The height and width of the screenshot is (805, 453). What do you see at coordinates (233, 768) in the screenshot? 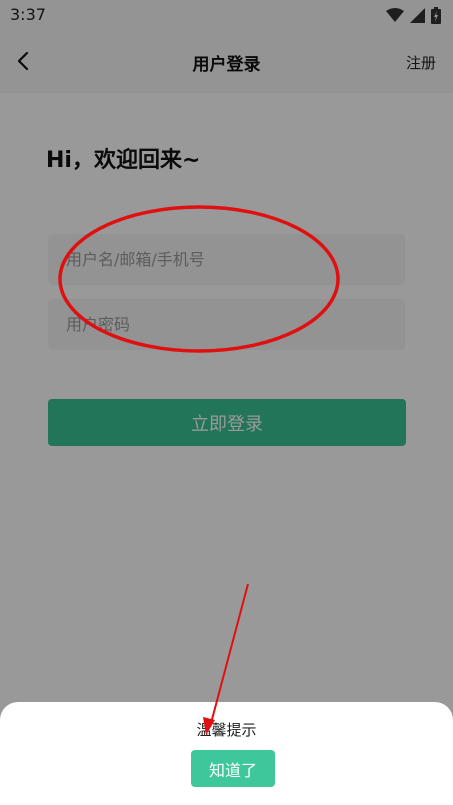
I see `confirm-button: 知道了` at bounding box center [233, 768].